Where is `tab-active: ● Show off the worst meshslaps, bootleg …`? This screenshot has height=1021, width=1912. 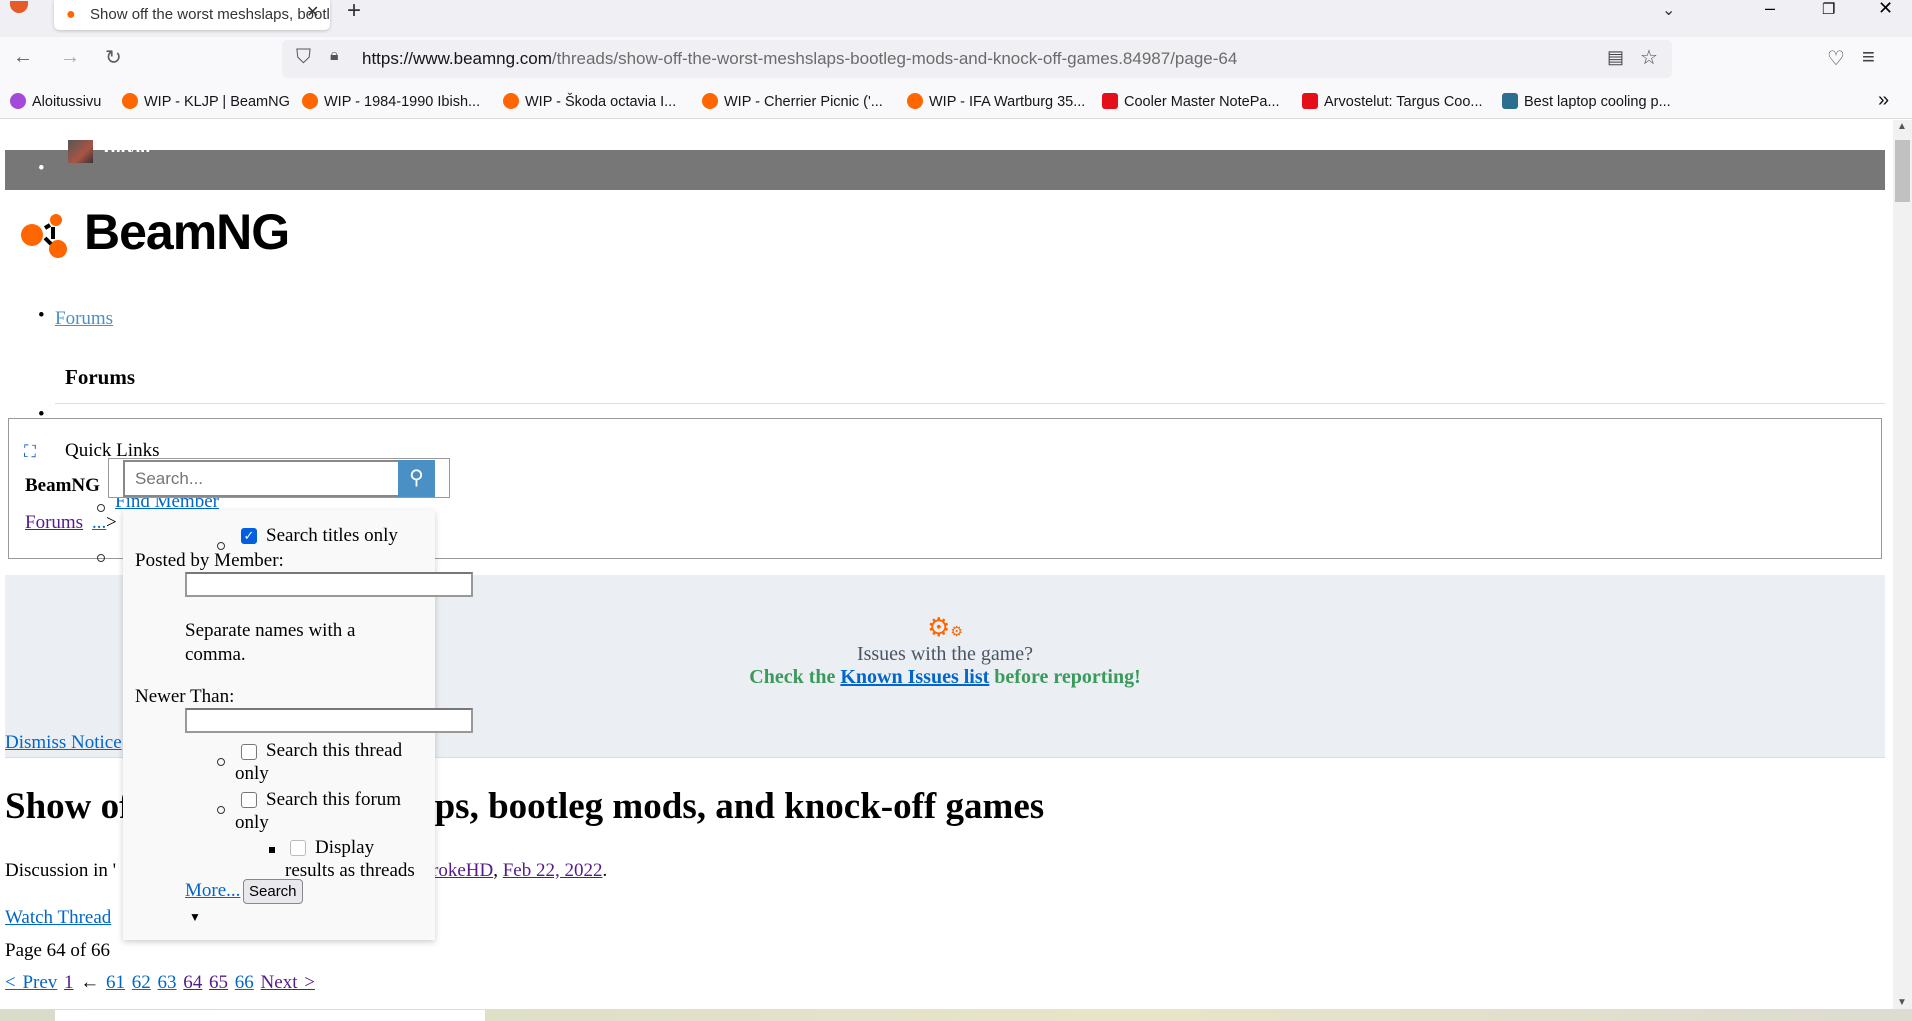 tab-active: ● Show off the worst meshslaps, bootleg … is located at coordinates (192, 15).